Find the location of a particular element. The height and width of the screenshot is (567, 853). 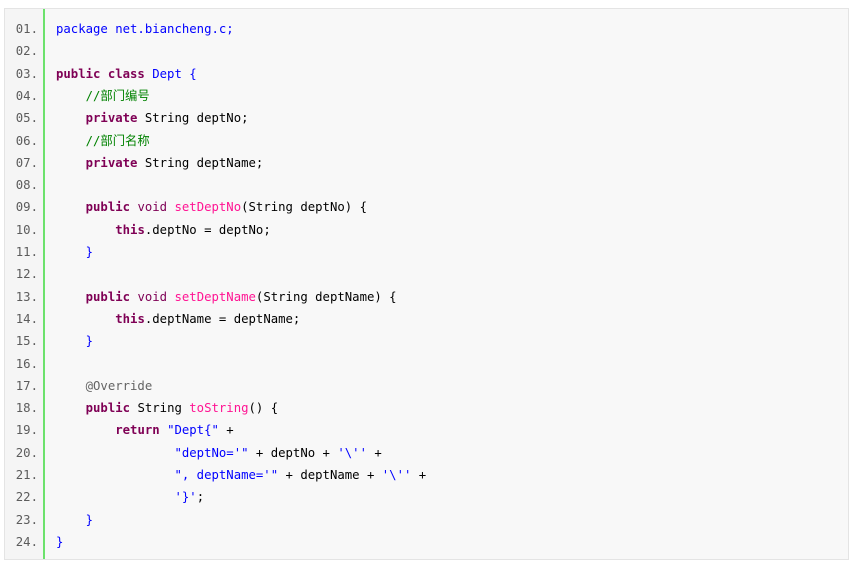

code-line: 24.} is located at coordinates (426, 542).